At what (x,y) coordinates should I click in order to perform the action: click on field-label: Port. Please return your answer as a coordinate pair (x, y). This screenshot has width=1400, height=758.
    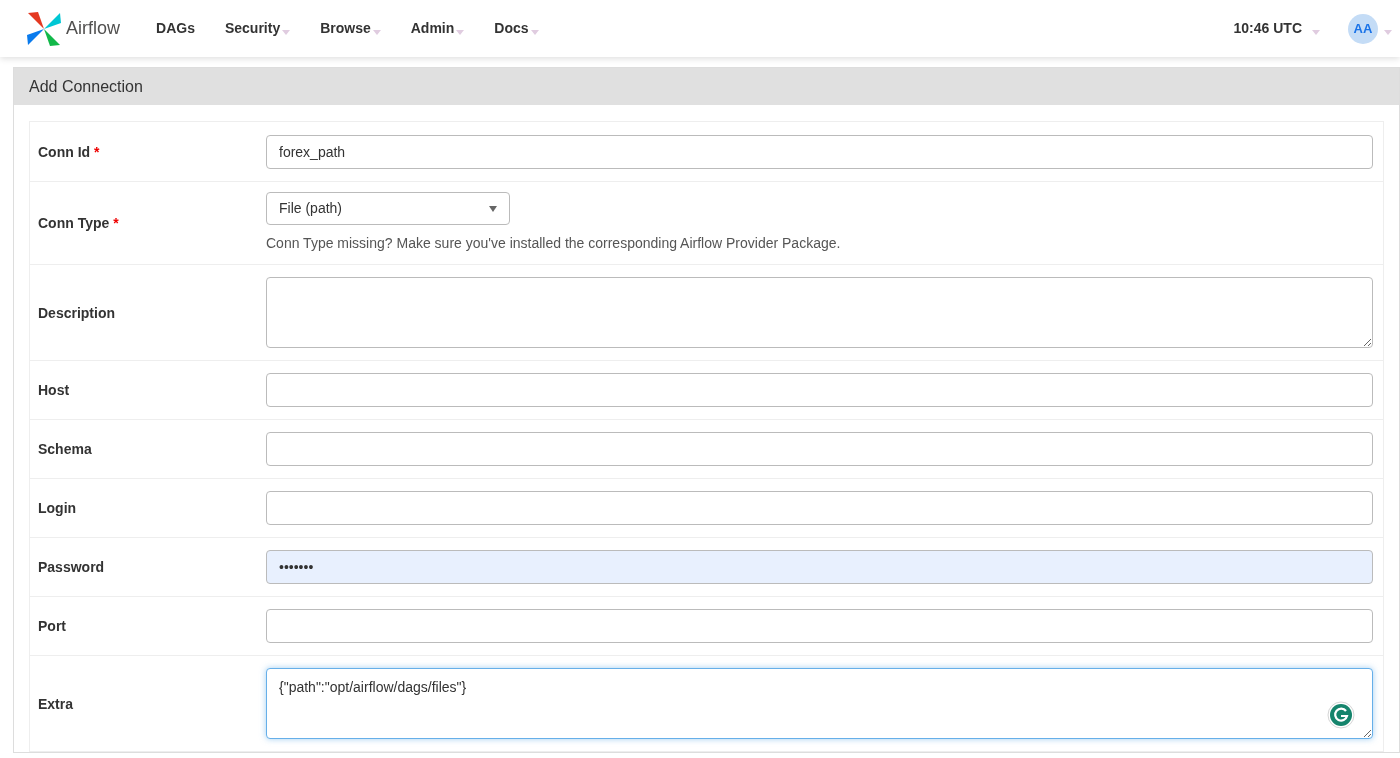
    Looking at the image, I should click on (52, 626).